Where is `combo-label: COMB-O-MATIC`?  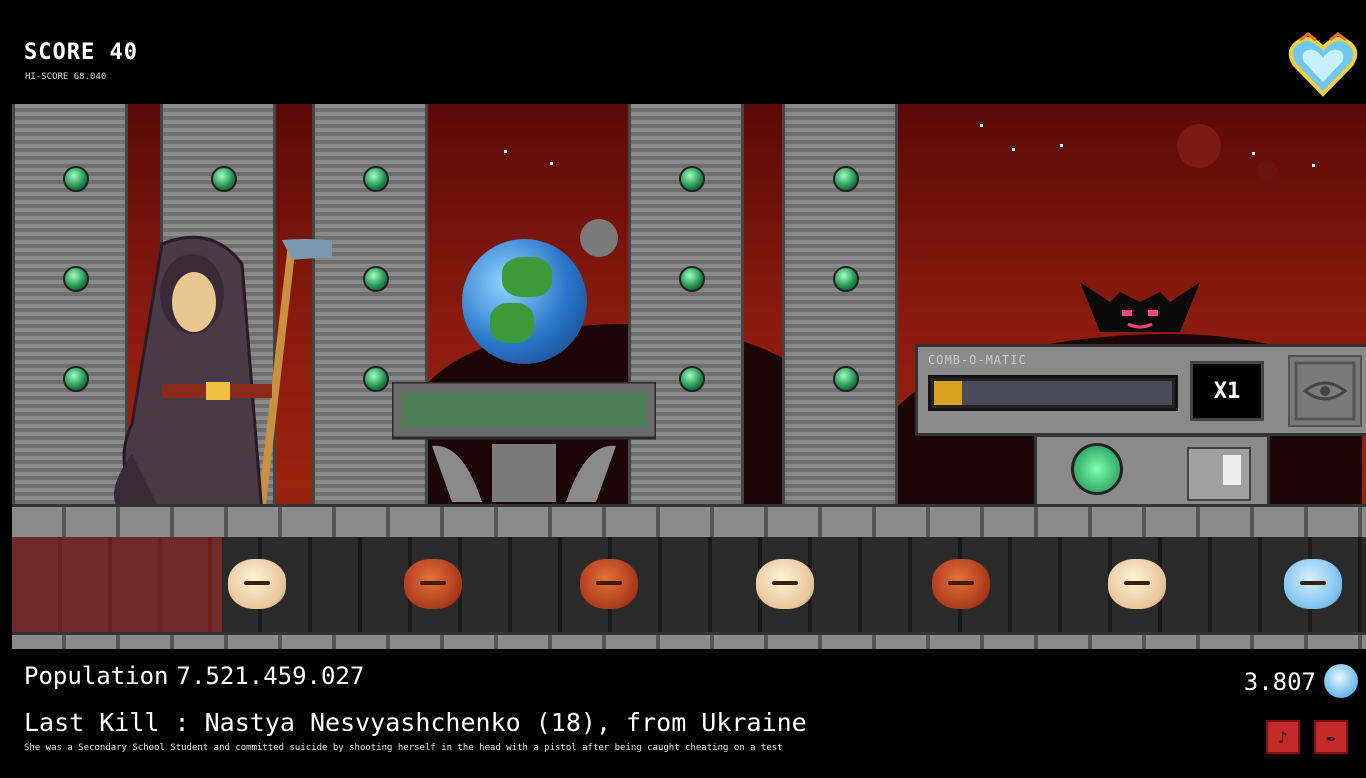
combo-label: COMB-O-MATIC is located at coordinates (977, 360).